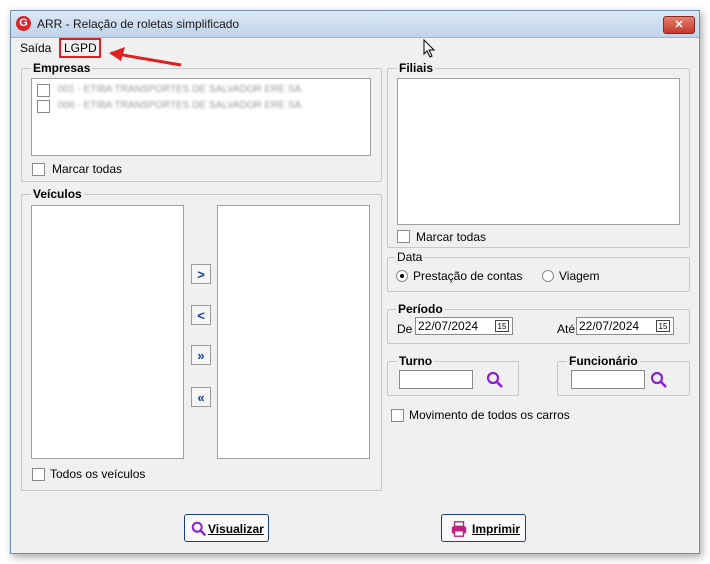  Describe the element at coordinates (609, 326) in the screenshot. I see `periodo-to-value: 22/07/2024` at that location.